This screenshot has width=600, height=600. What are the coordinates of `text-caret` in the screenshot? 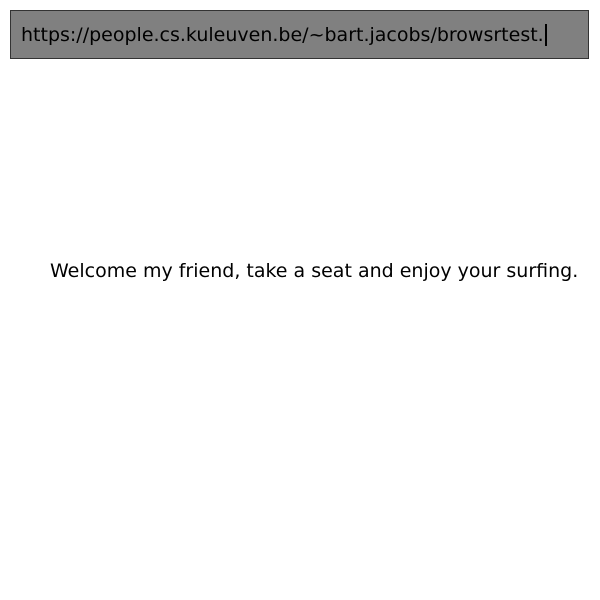 It's located at (545, 34).